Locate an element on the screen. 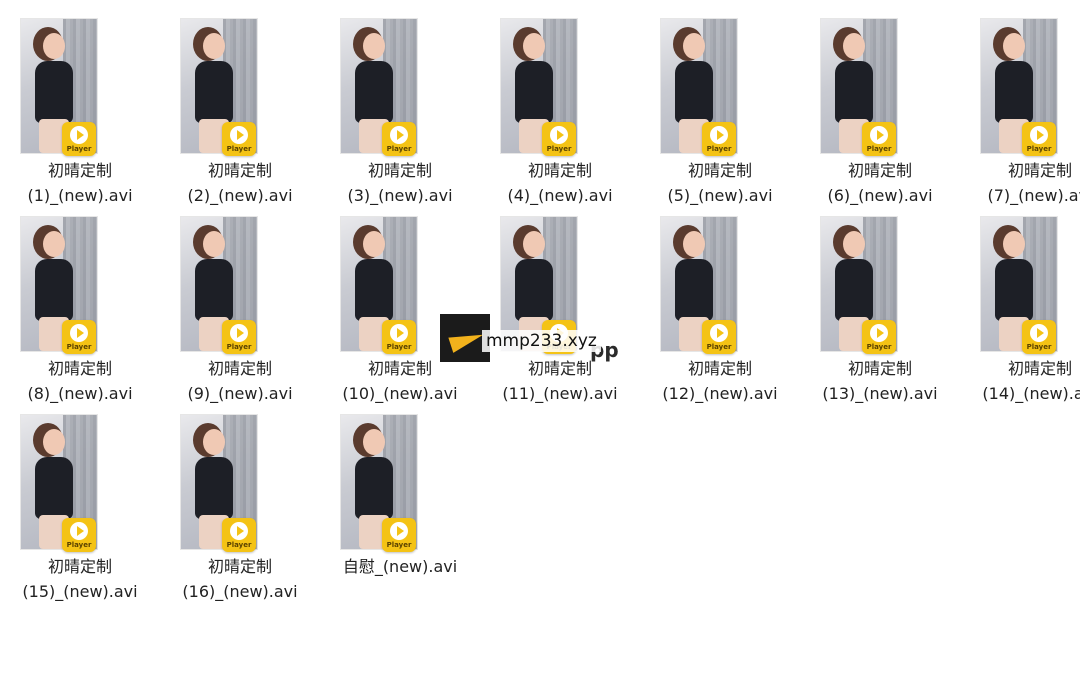 The height and width of the screenshot is (678, 1080). file-item: Player 初晴定制 (1)_(new).avi is located at coordinates (80, 117).